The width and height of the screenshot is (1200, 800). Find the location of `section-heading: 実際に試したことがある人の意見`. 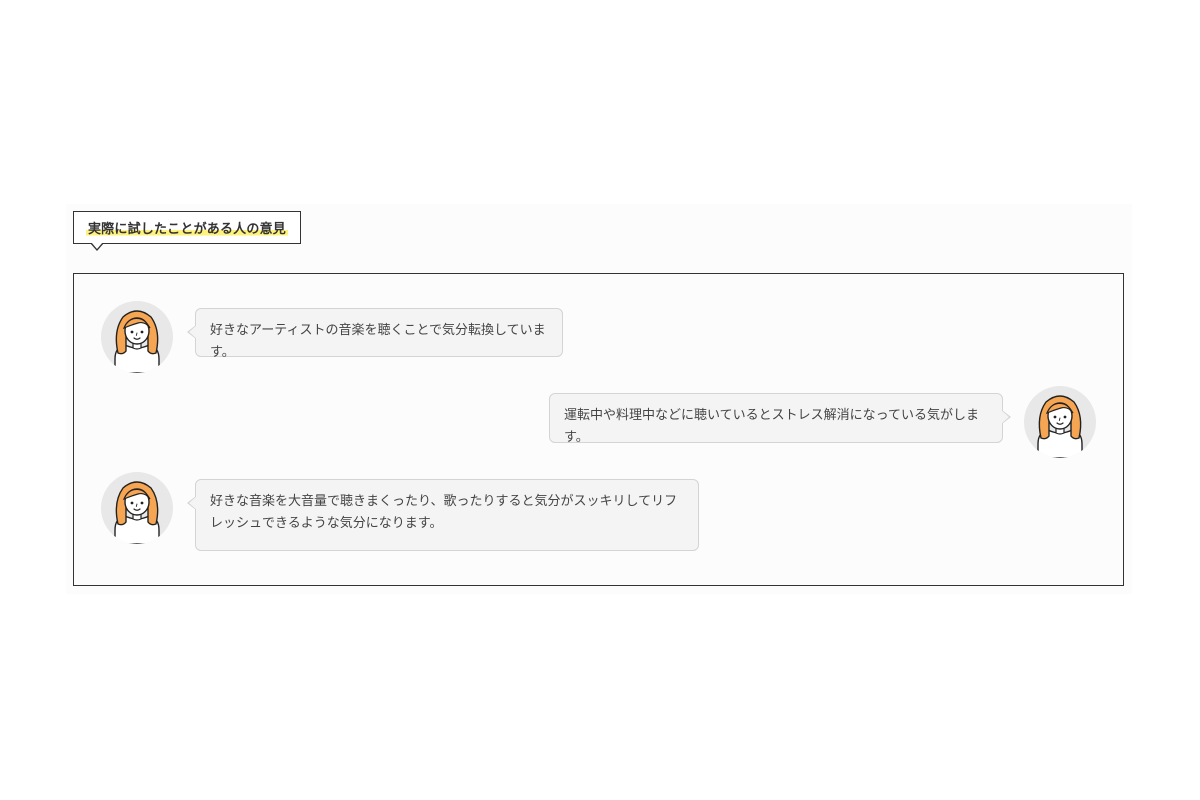

section-heading: 実際に試したことがある人の意見 is located at coordinates (187, 231).